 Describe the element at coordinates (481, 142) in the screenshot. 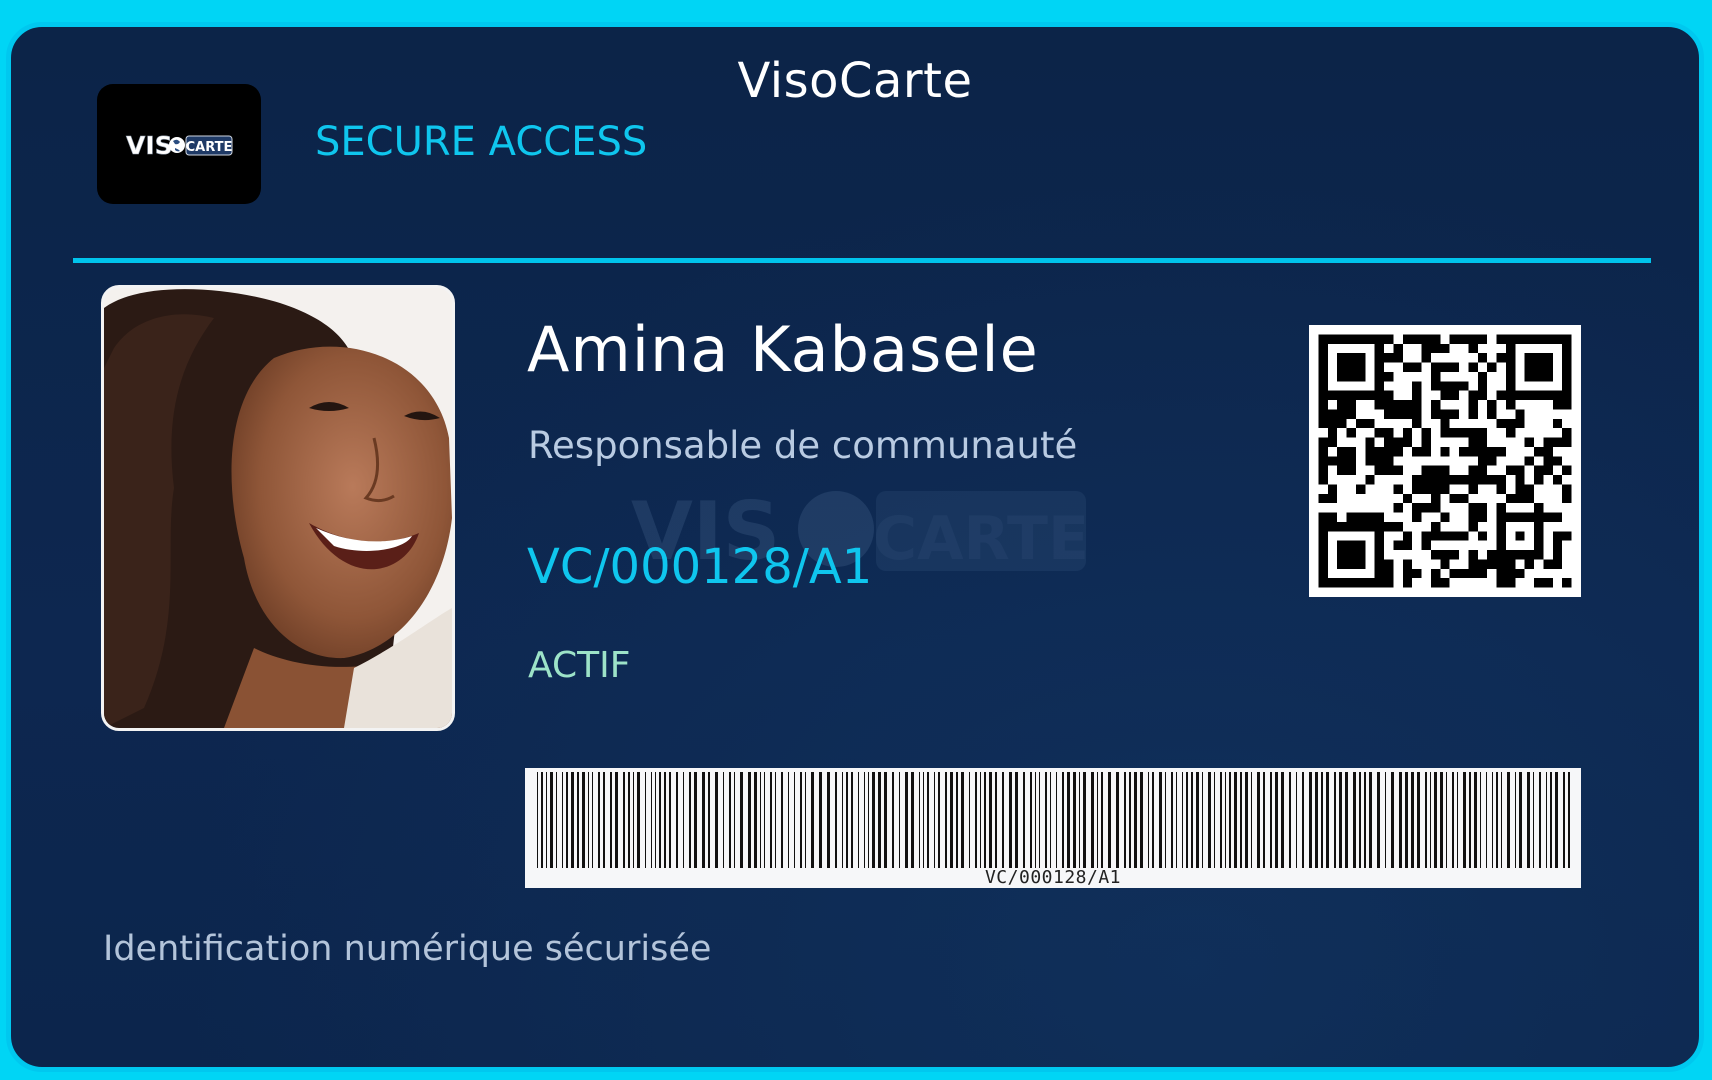

I see `card-subtitle: SECURE ACCESS` at that location.